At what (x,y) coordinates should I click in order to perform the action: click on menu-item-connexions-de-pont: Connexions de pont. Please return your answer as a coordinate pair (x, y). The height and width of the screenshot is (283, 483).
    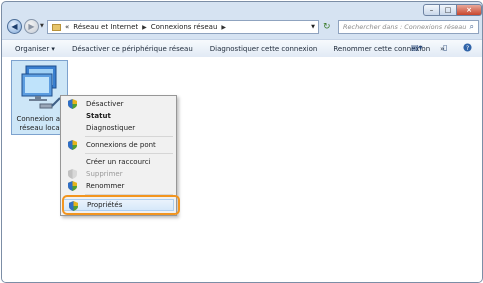
    Looking at the image, I should click on (118, 145).